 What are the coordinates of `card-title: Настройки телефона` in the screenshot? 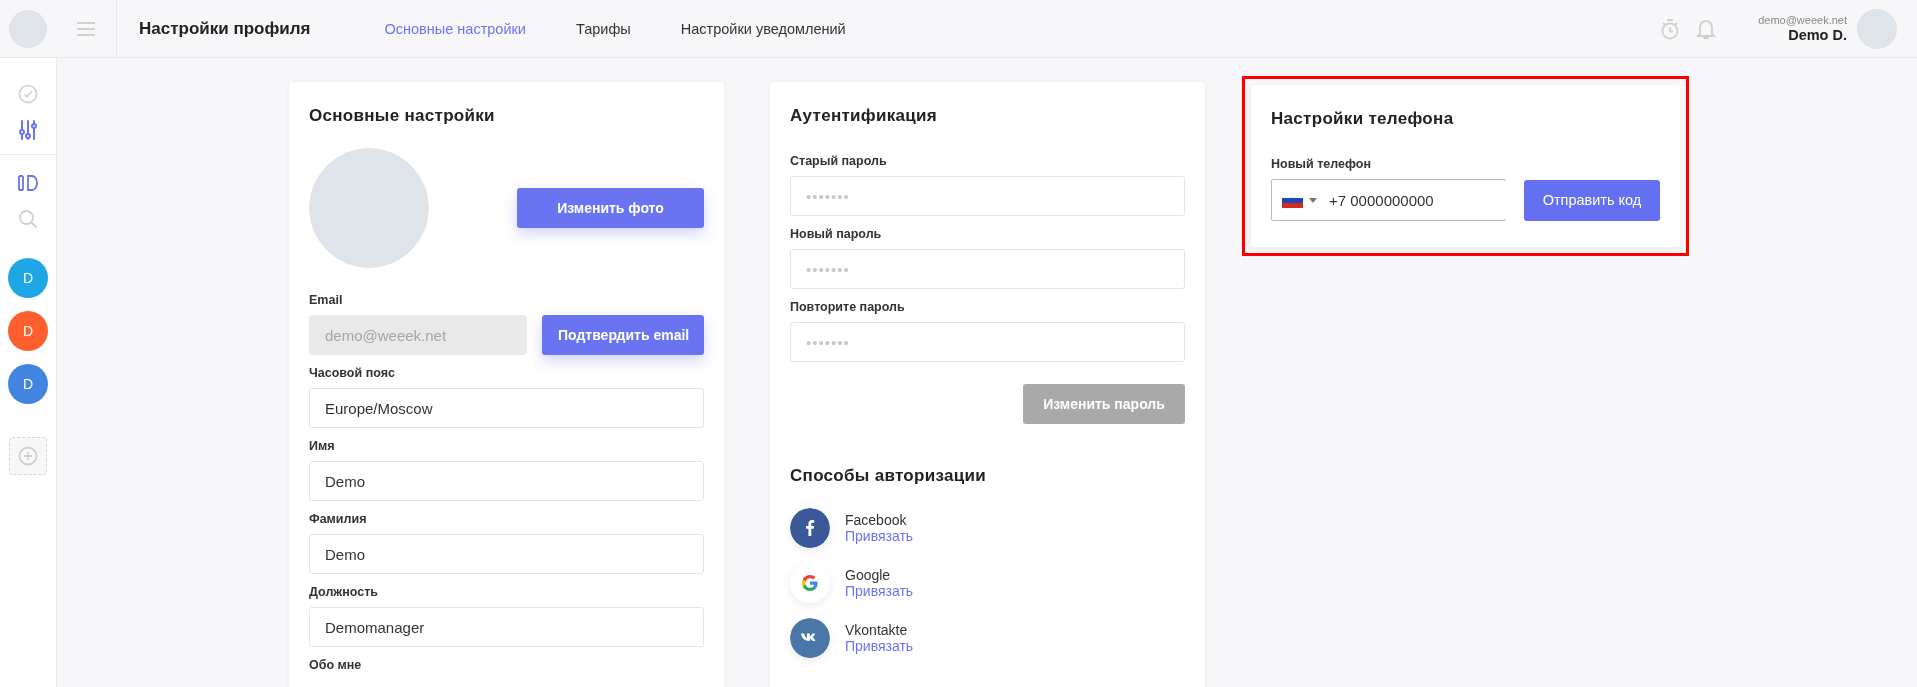 It's located at (1363, 119).